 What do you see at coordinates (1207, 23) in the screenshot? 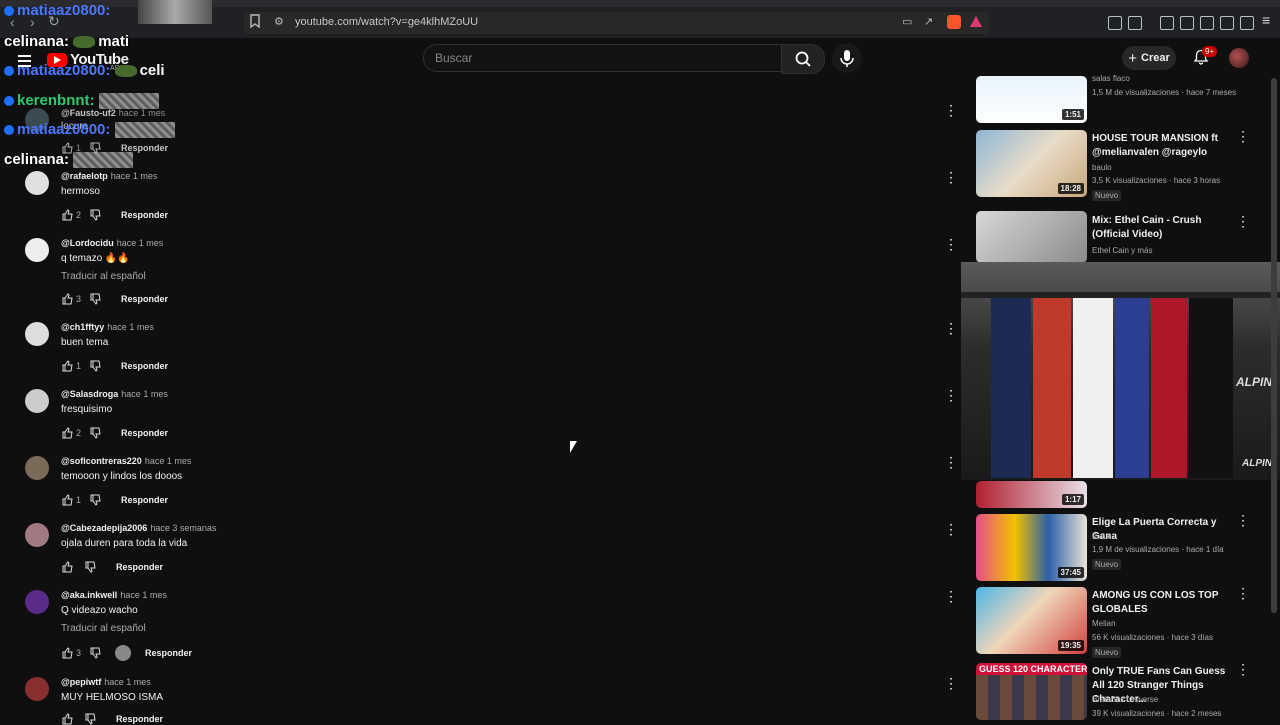
I see `wallet-icon` at bounding box center [1207, 23].